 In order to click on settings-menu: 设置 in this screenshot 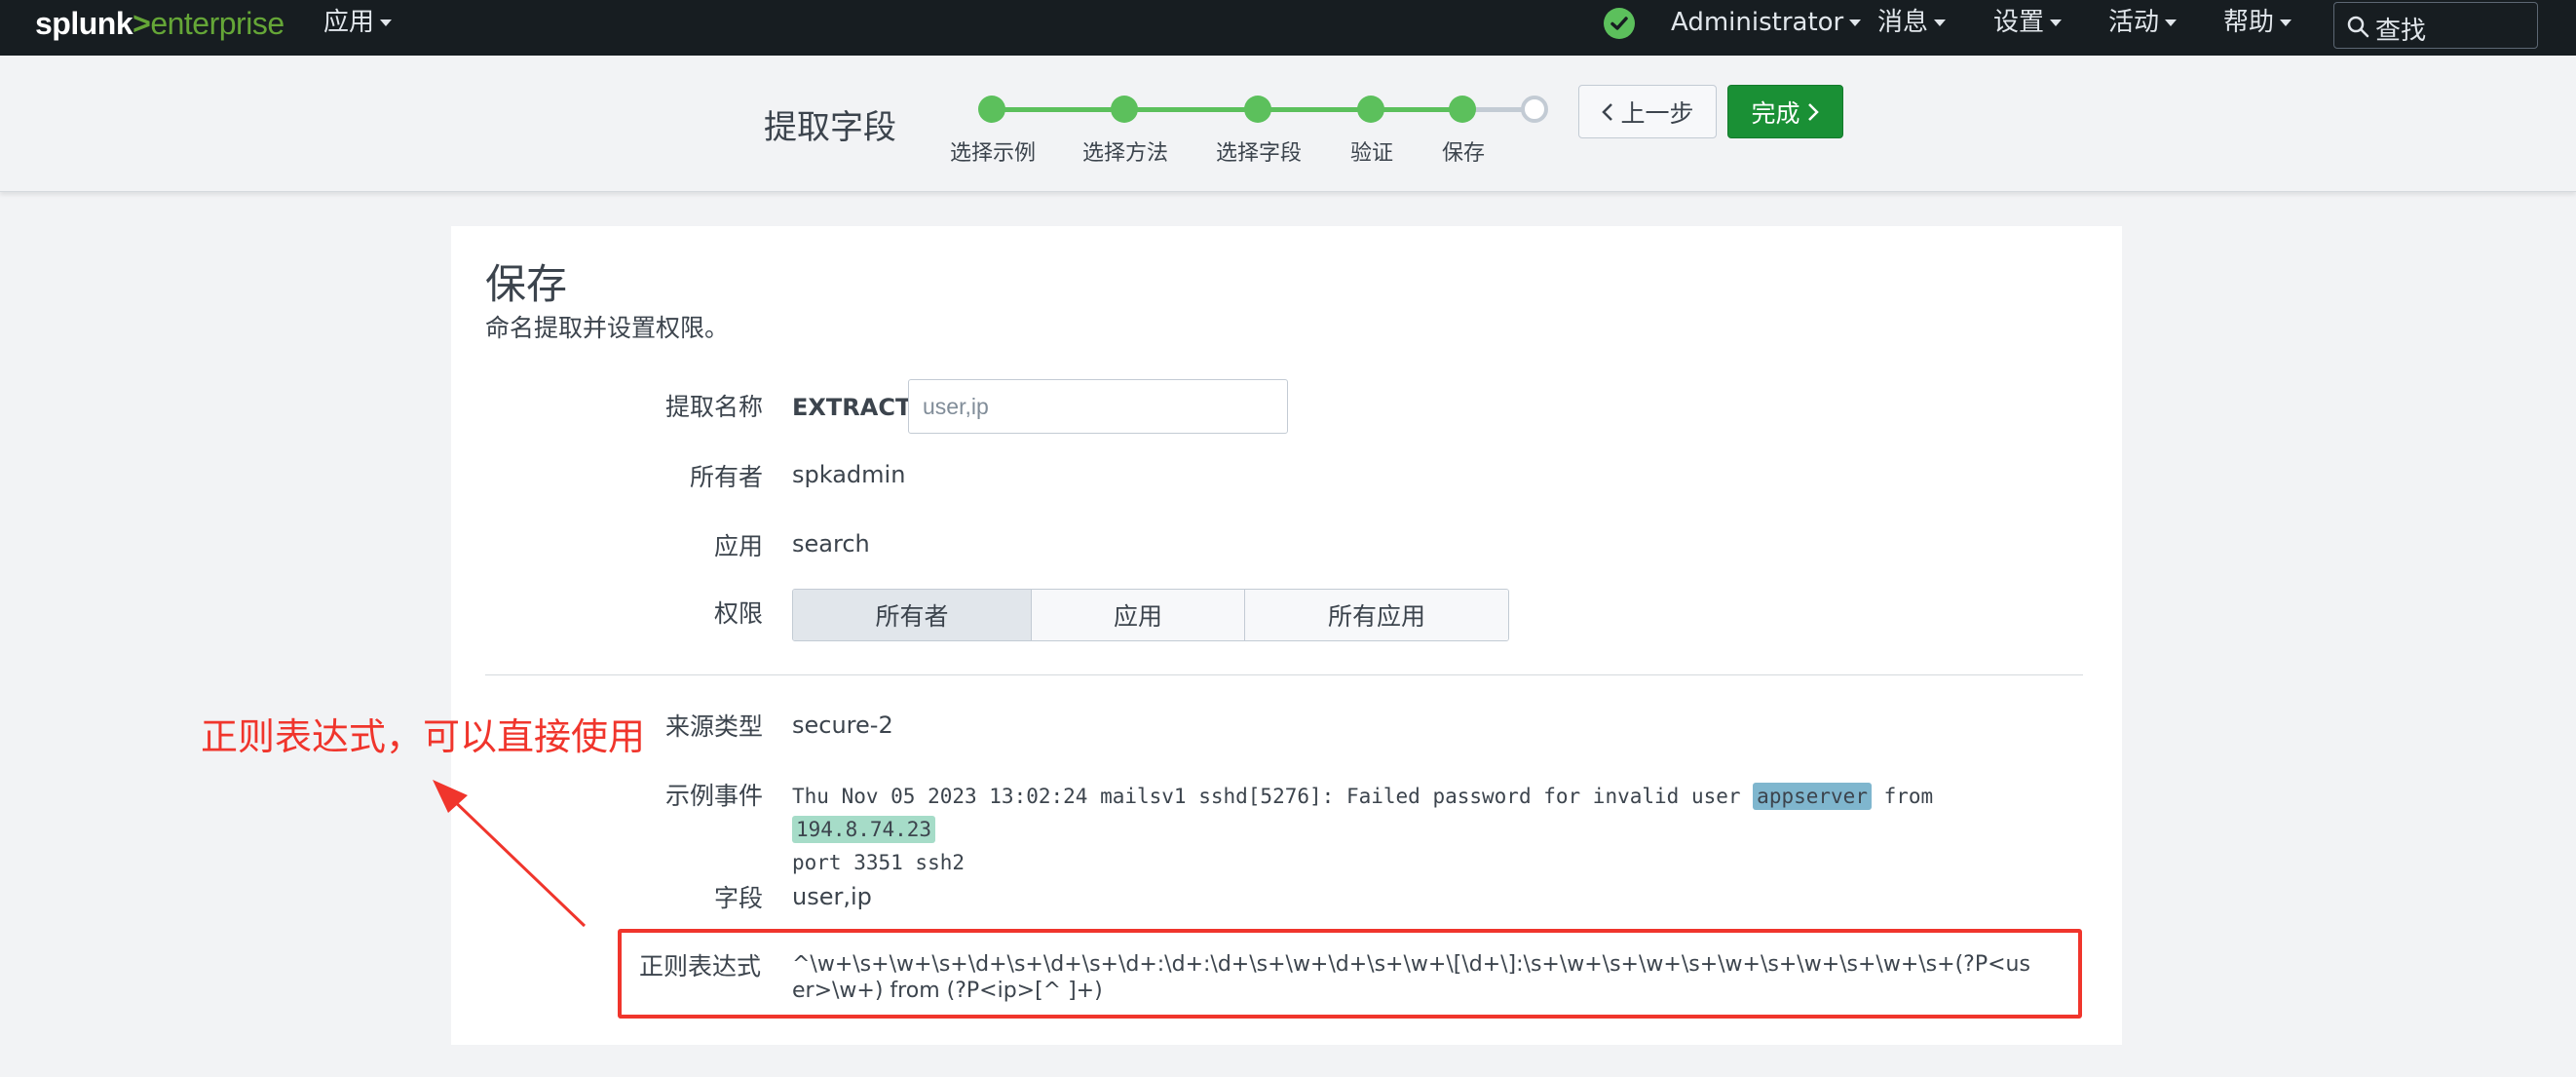, I will do `click(2028, 22)`.